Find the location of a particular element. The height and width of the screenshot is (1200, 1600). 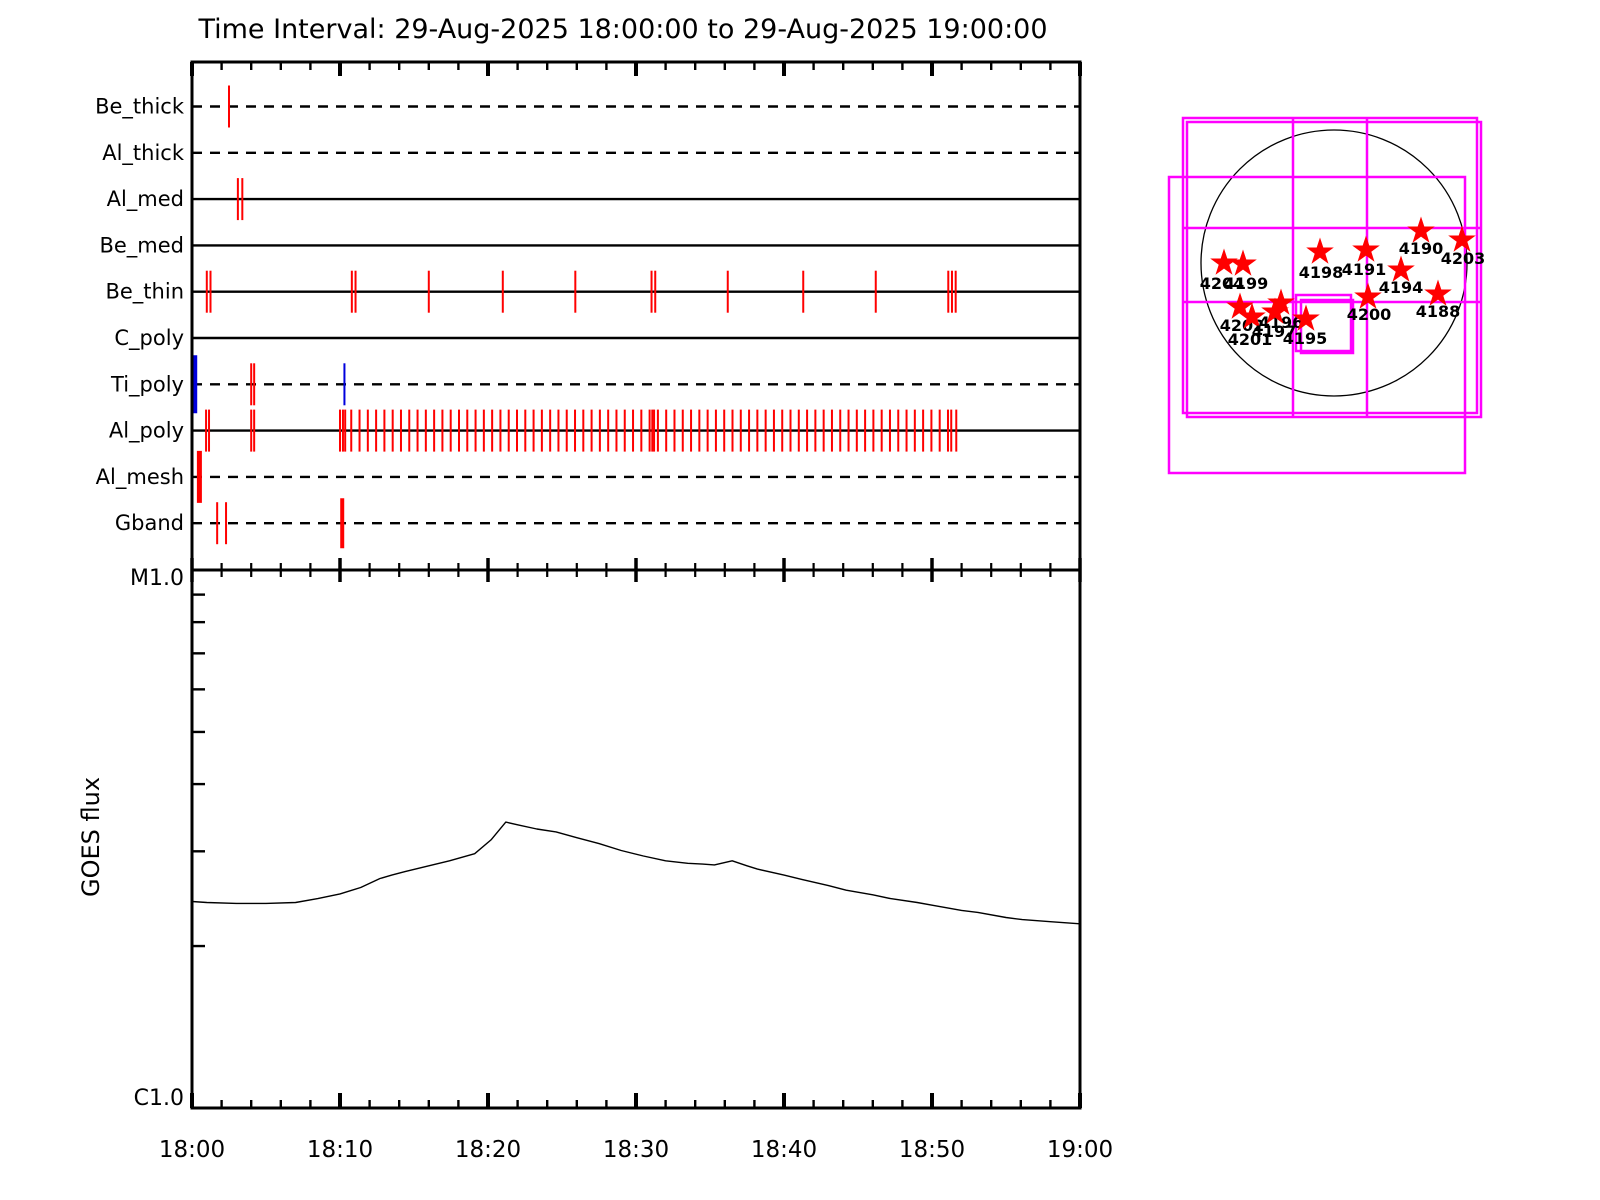

time-tick-label-18:40: 18:40 is located at coordinates (784, 1150).